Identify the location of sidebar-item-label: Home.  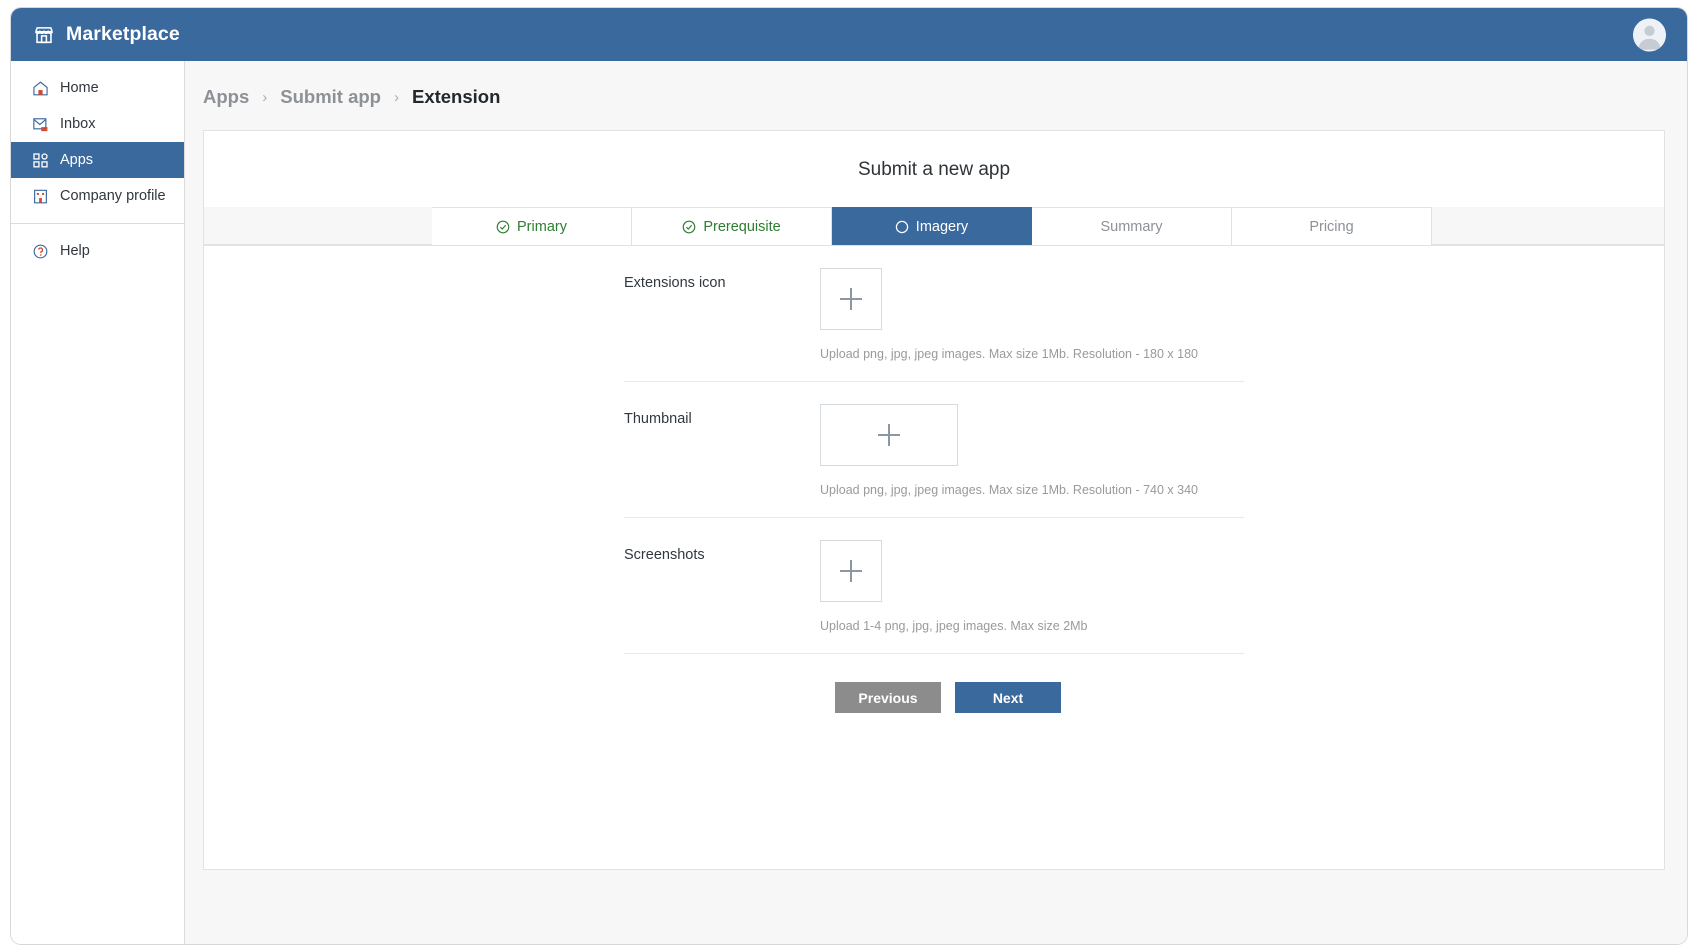
(79, 88).